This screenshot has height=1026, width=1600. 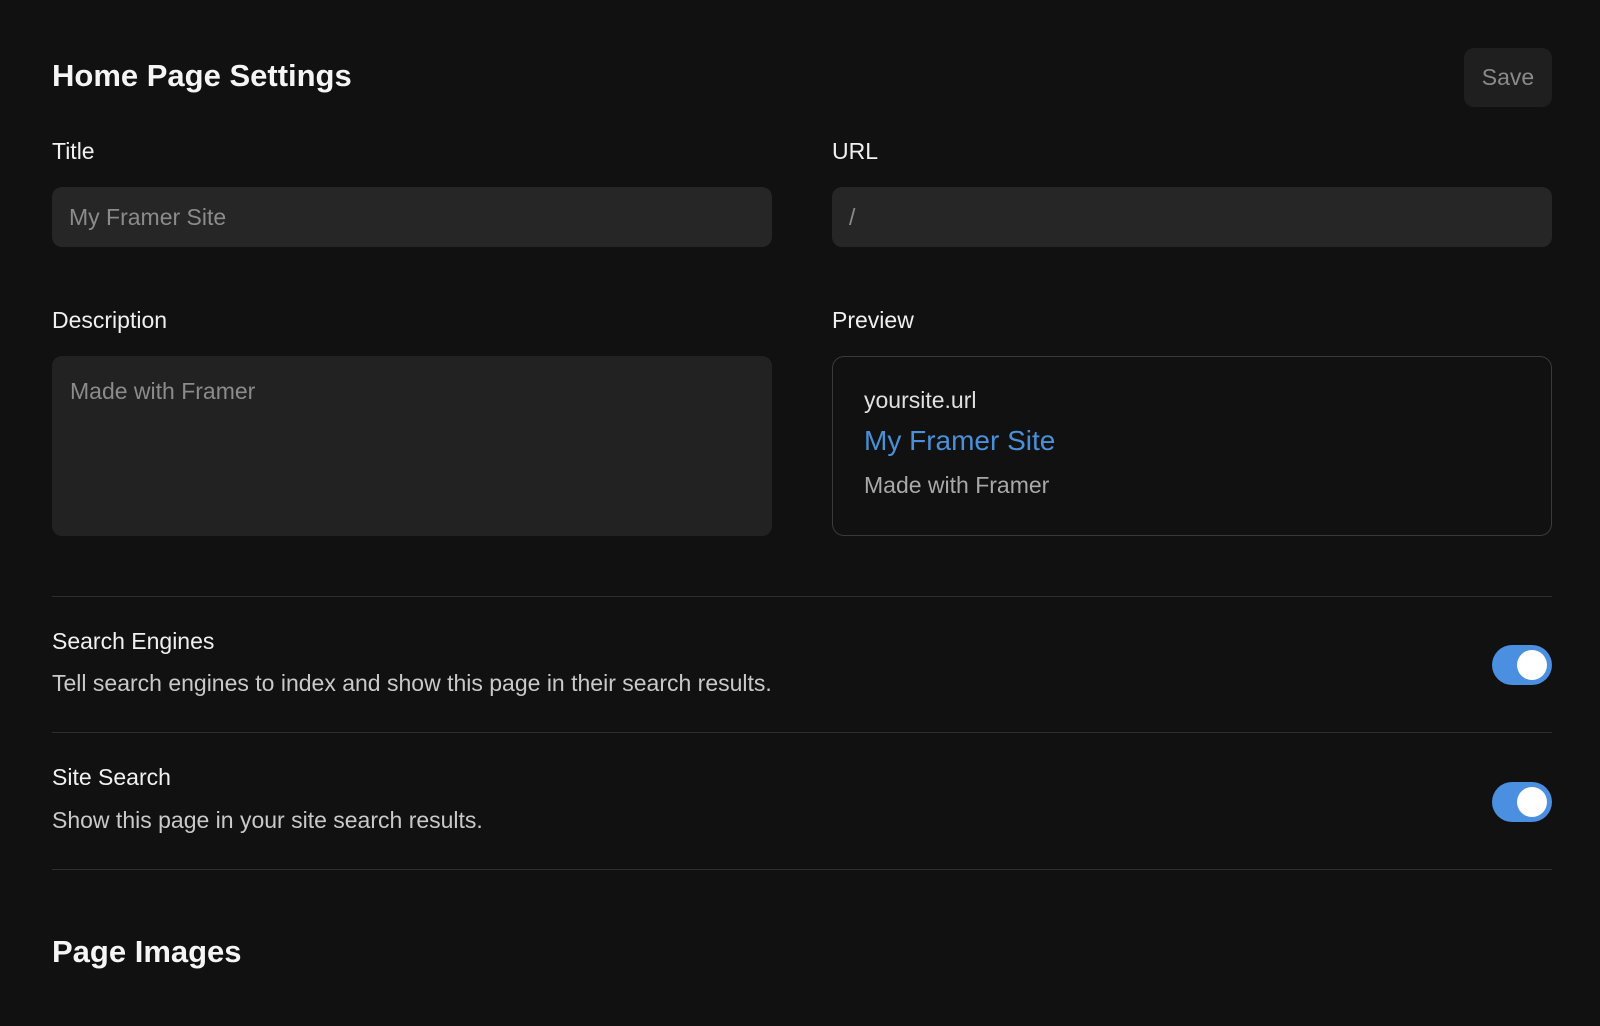 I want to click on save-button: Save, so click(x=1508, y=77).